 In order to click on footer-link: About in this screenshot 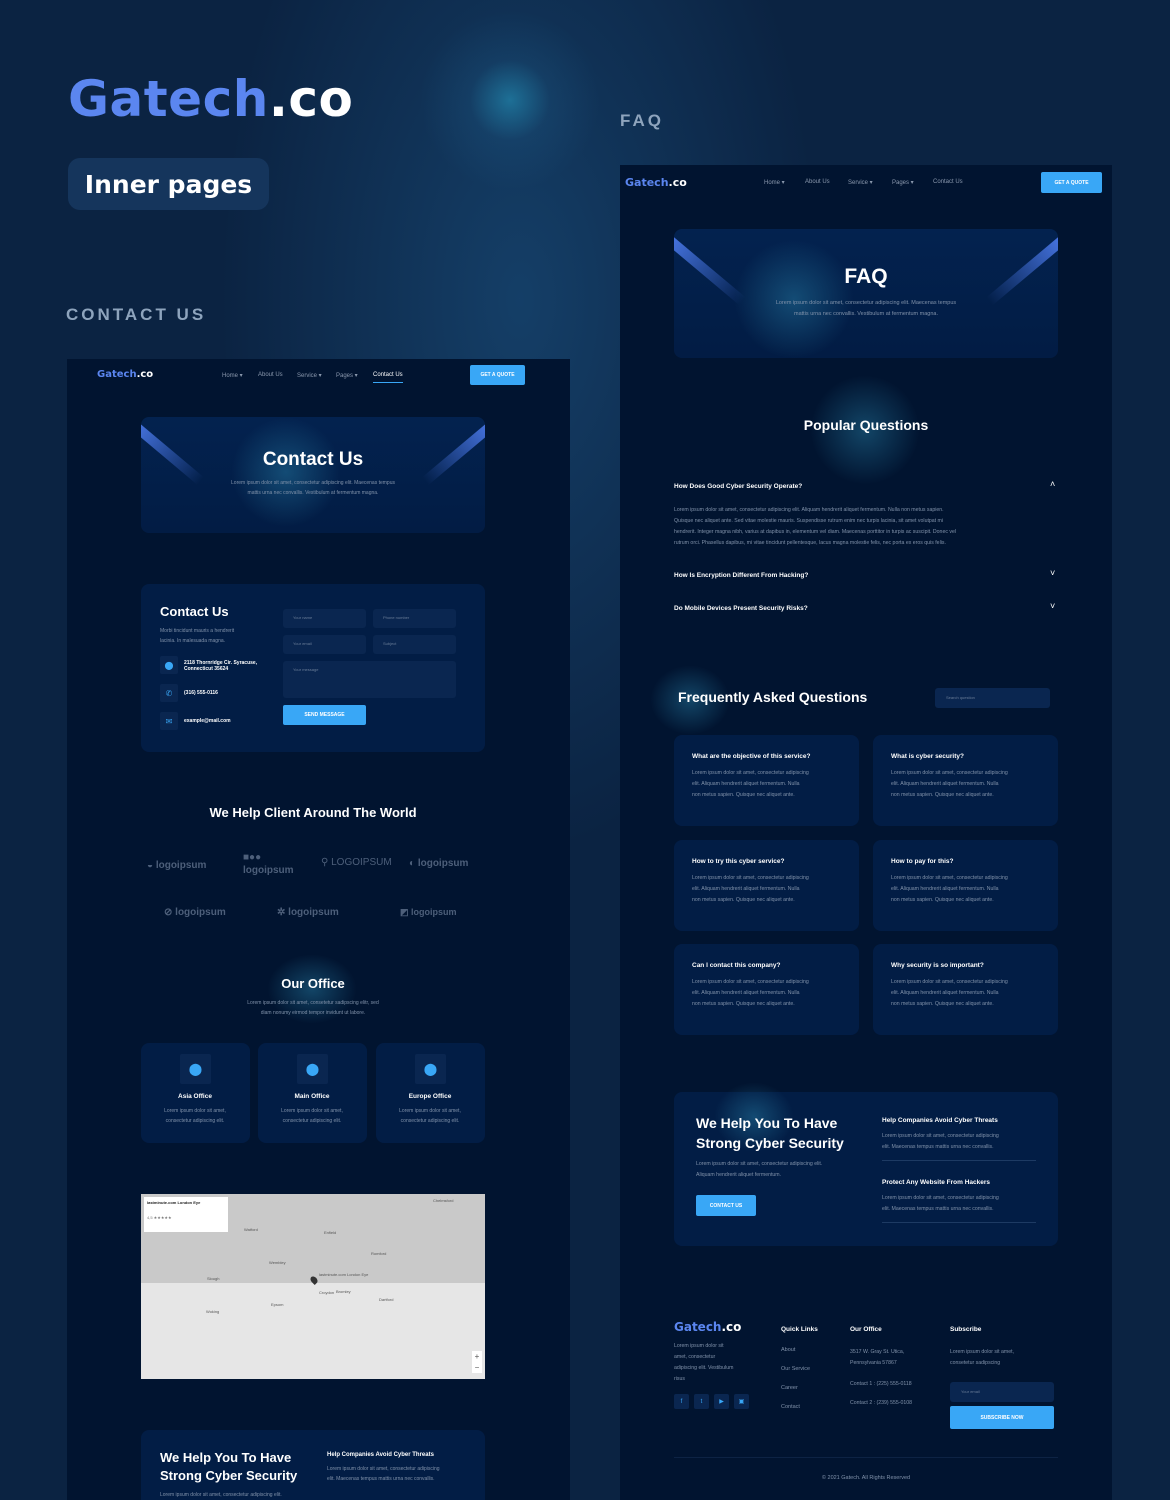, I will do `click(788, 1350)`.